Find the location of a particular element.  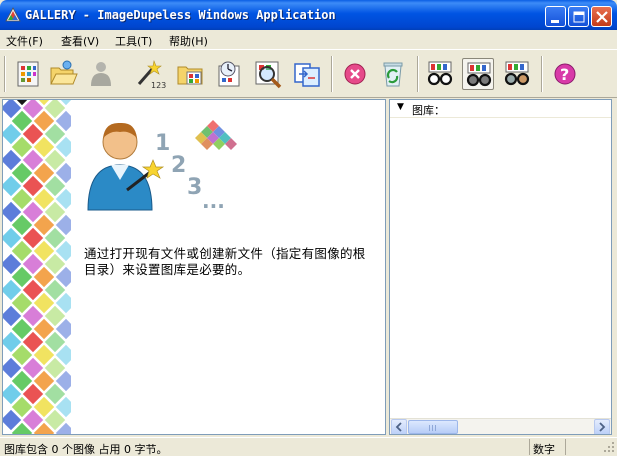

close-button is located at coordinates (601, 16).